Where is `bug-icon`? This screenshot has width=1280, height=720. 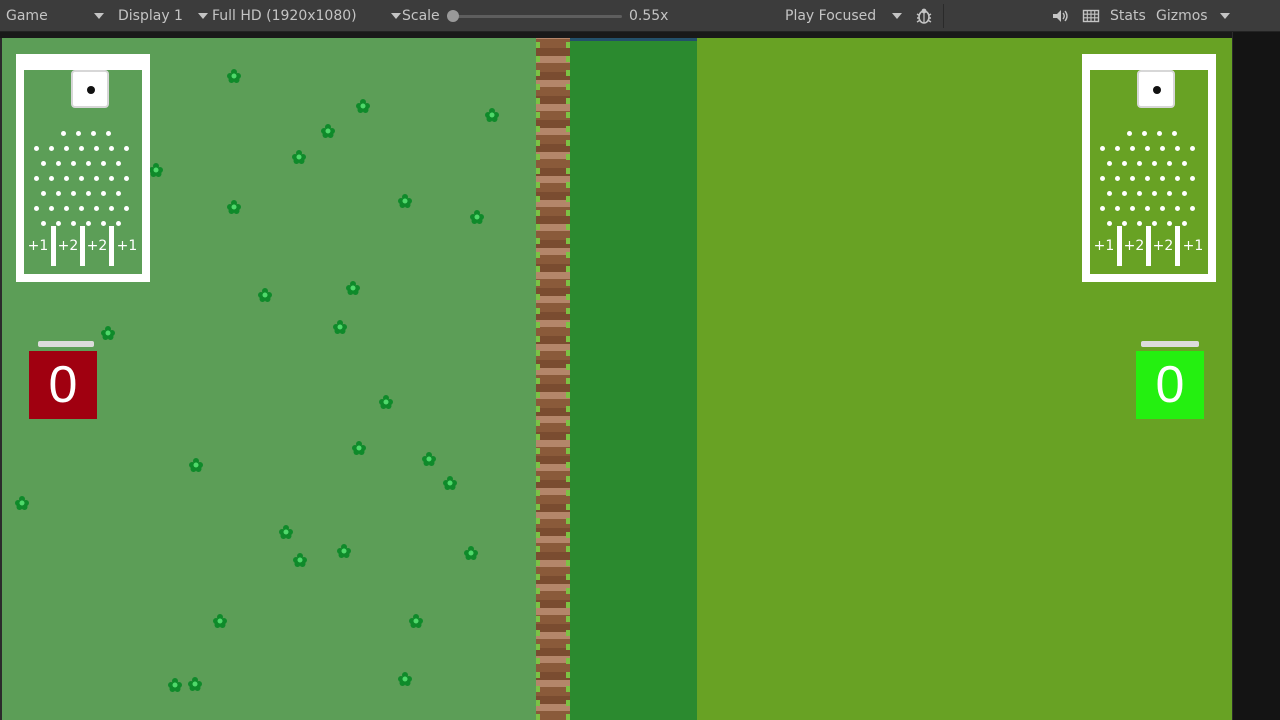
bug-icon is located at coordinates (924, 16).